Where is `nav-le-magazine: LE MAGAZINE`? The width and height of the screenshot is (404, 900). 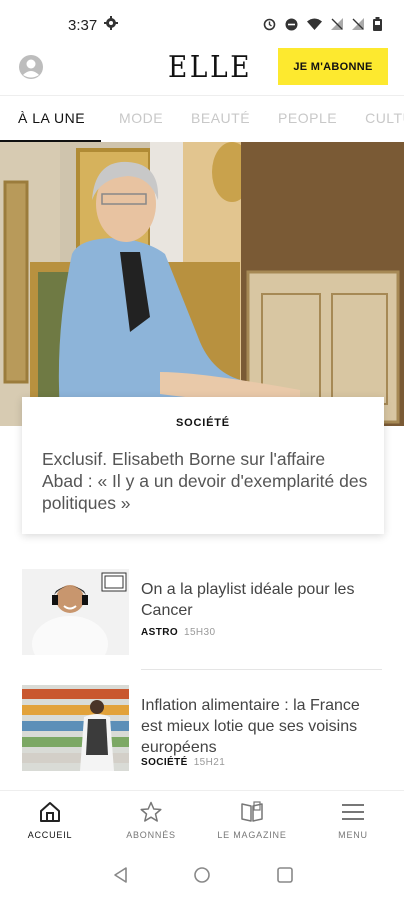
nav-le-magazine: LE MAGAZINE is located at coordinates (252, 822).